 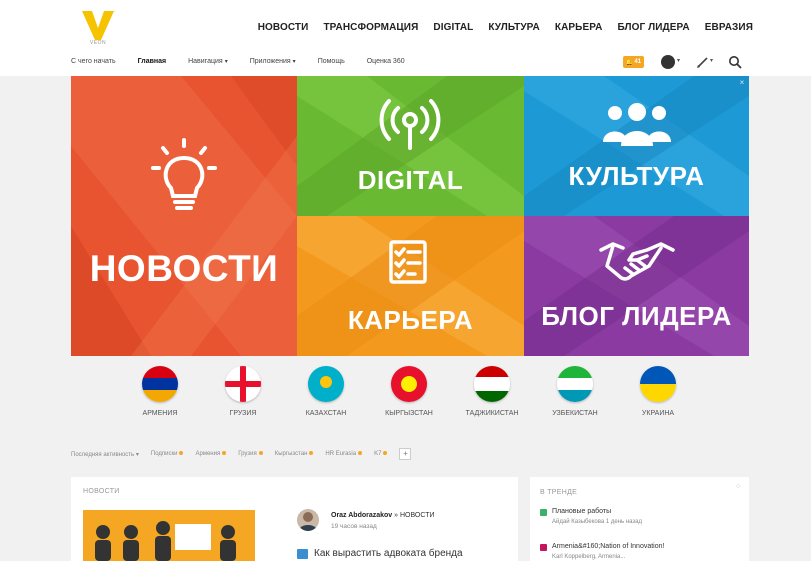 What do you see at coordinates (291, 454) in the screenshot?
I see `filter-item-label: Кыргызстан` at bounding box center [291, 454].